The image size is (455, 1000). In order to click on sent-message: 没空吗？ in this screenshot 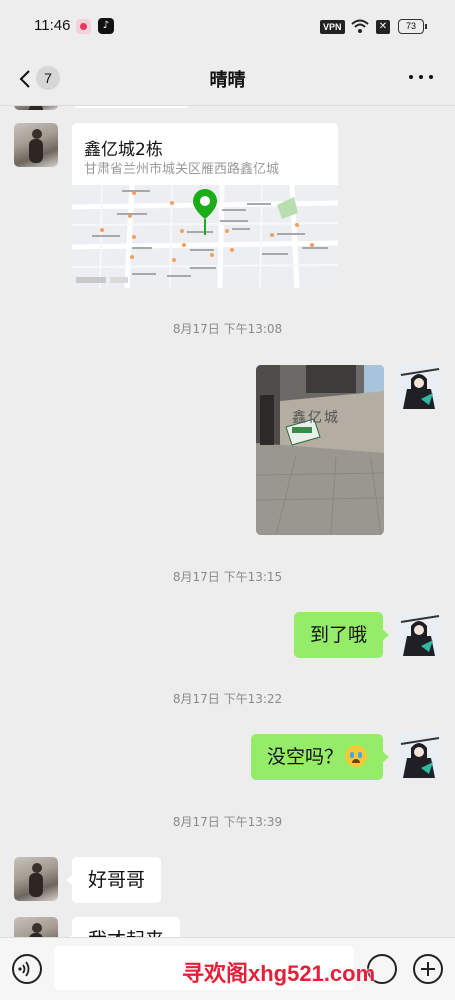, I will do `click(320, 757)`.